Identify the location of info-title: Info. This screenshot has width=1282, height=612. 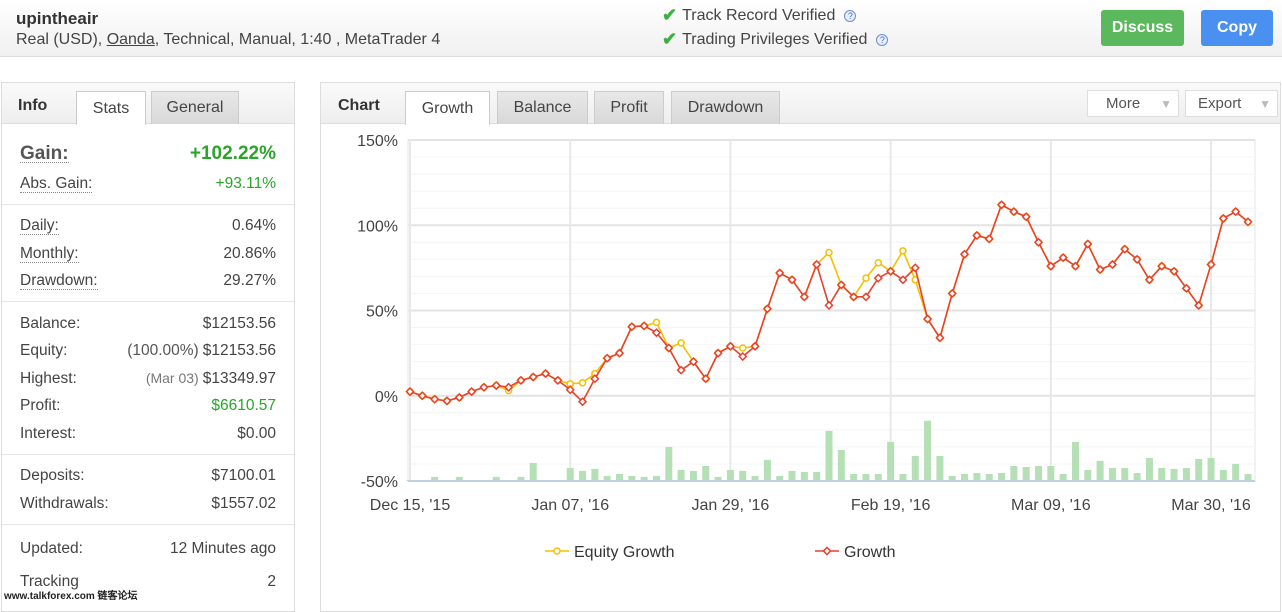
(33, 105).